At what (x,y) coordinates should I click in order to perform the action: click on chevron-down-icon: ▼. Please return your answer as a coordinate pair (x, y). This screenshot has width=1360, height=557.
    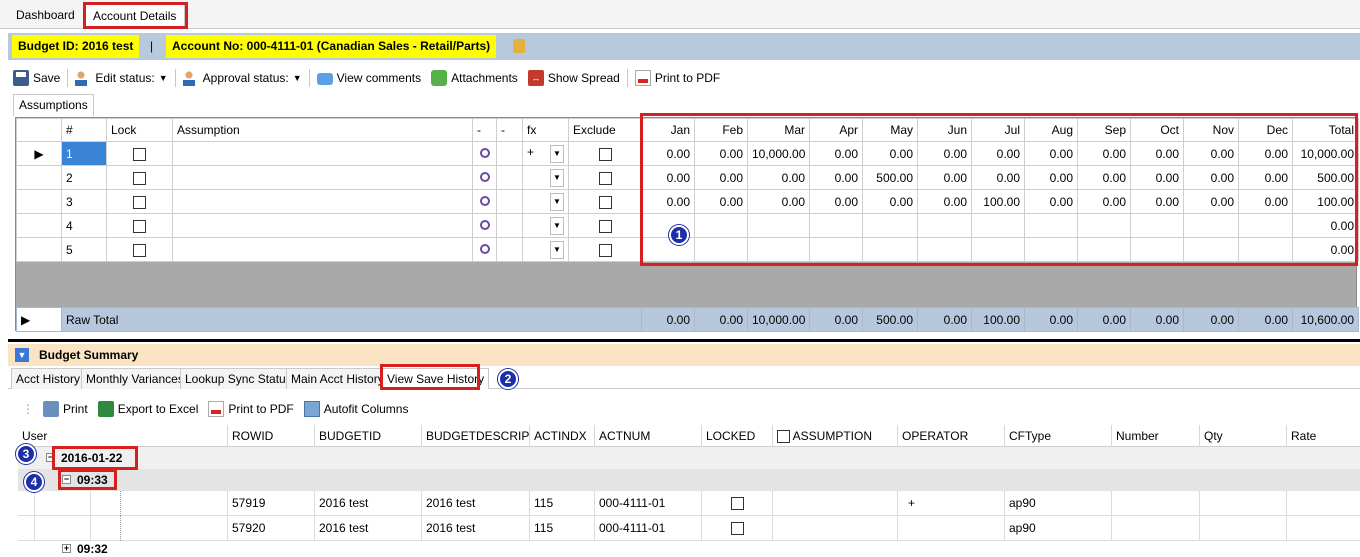
    Looking at the image, I should click on (557, 225).